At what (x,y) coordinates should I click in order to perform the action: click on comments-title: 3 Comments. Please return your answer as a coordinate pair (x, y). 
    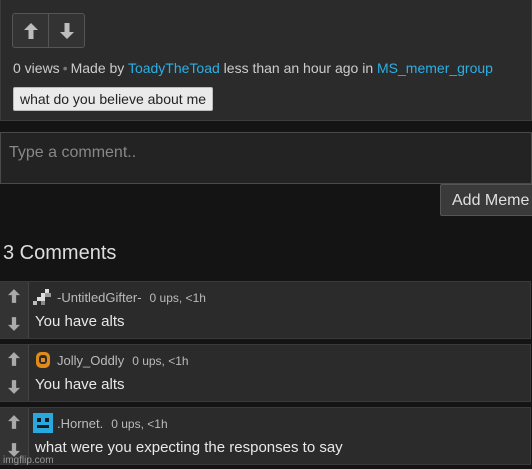
    Looking at the image, I should click on (60, 253).